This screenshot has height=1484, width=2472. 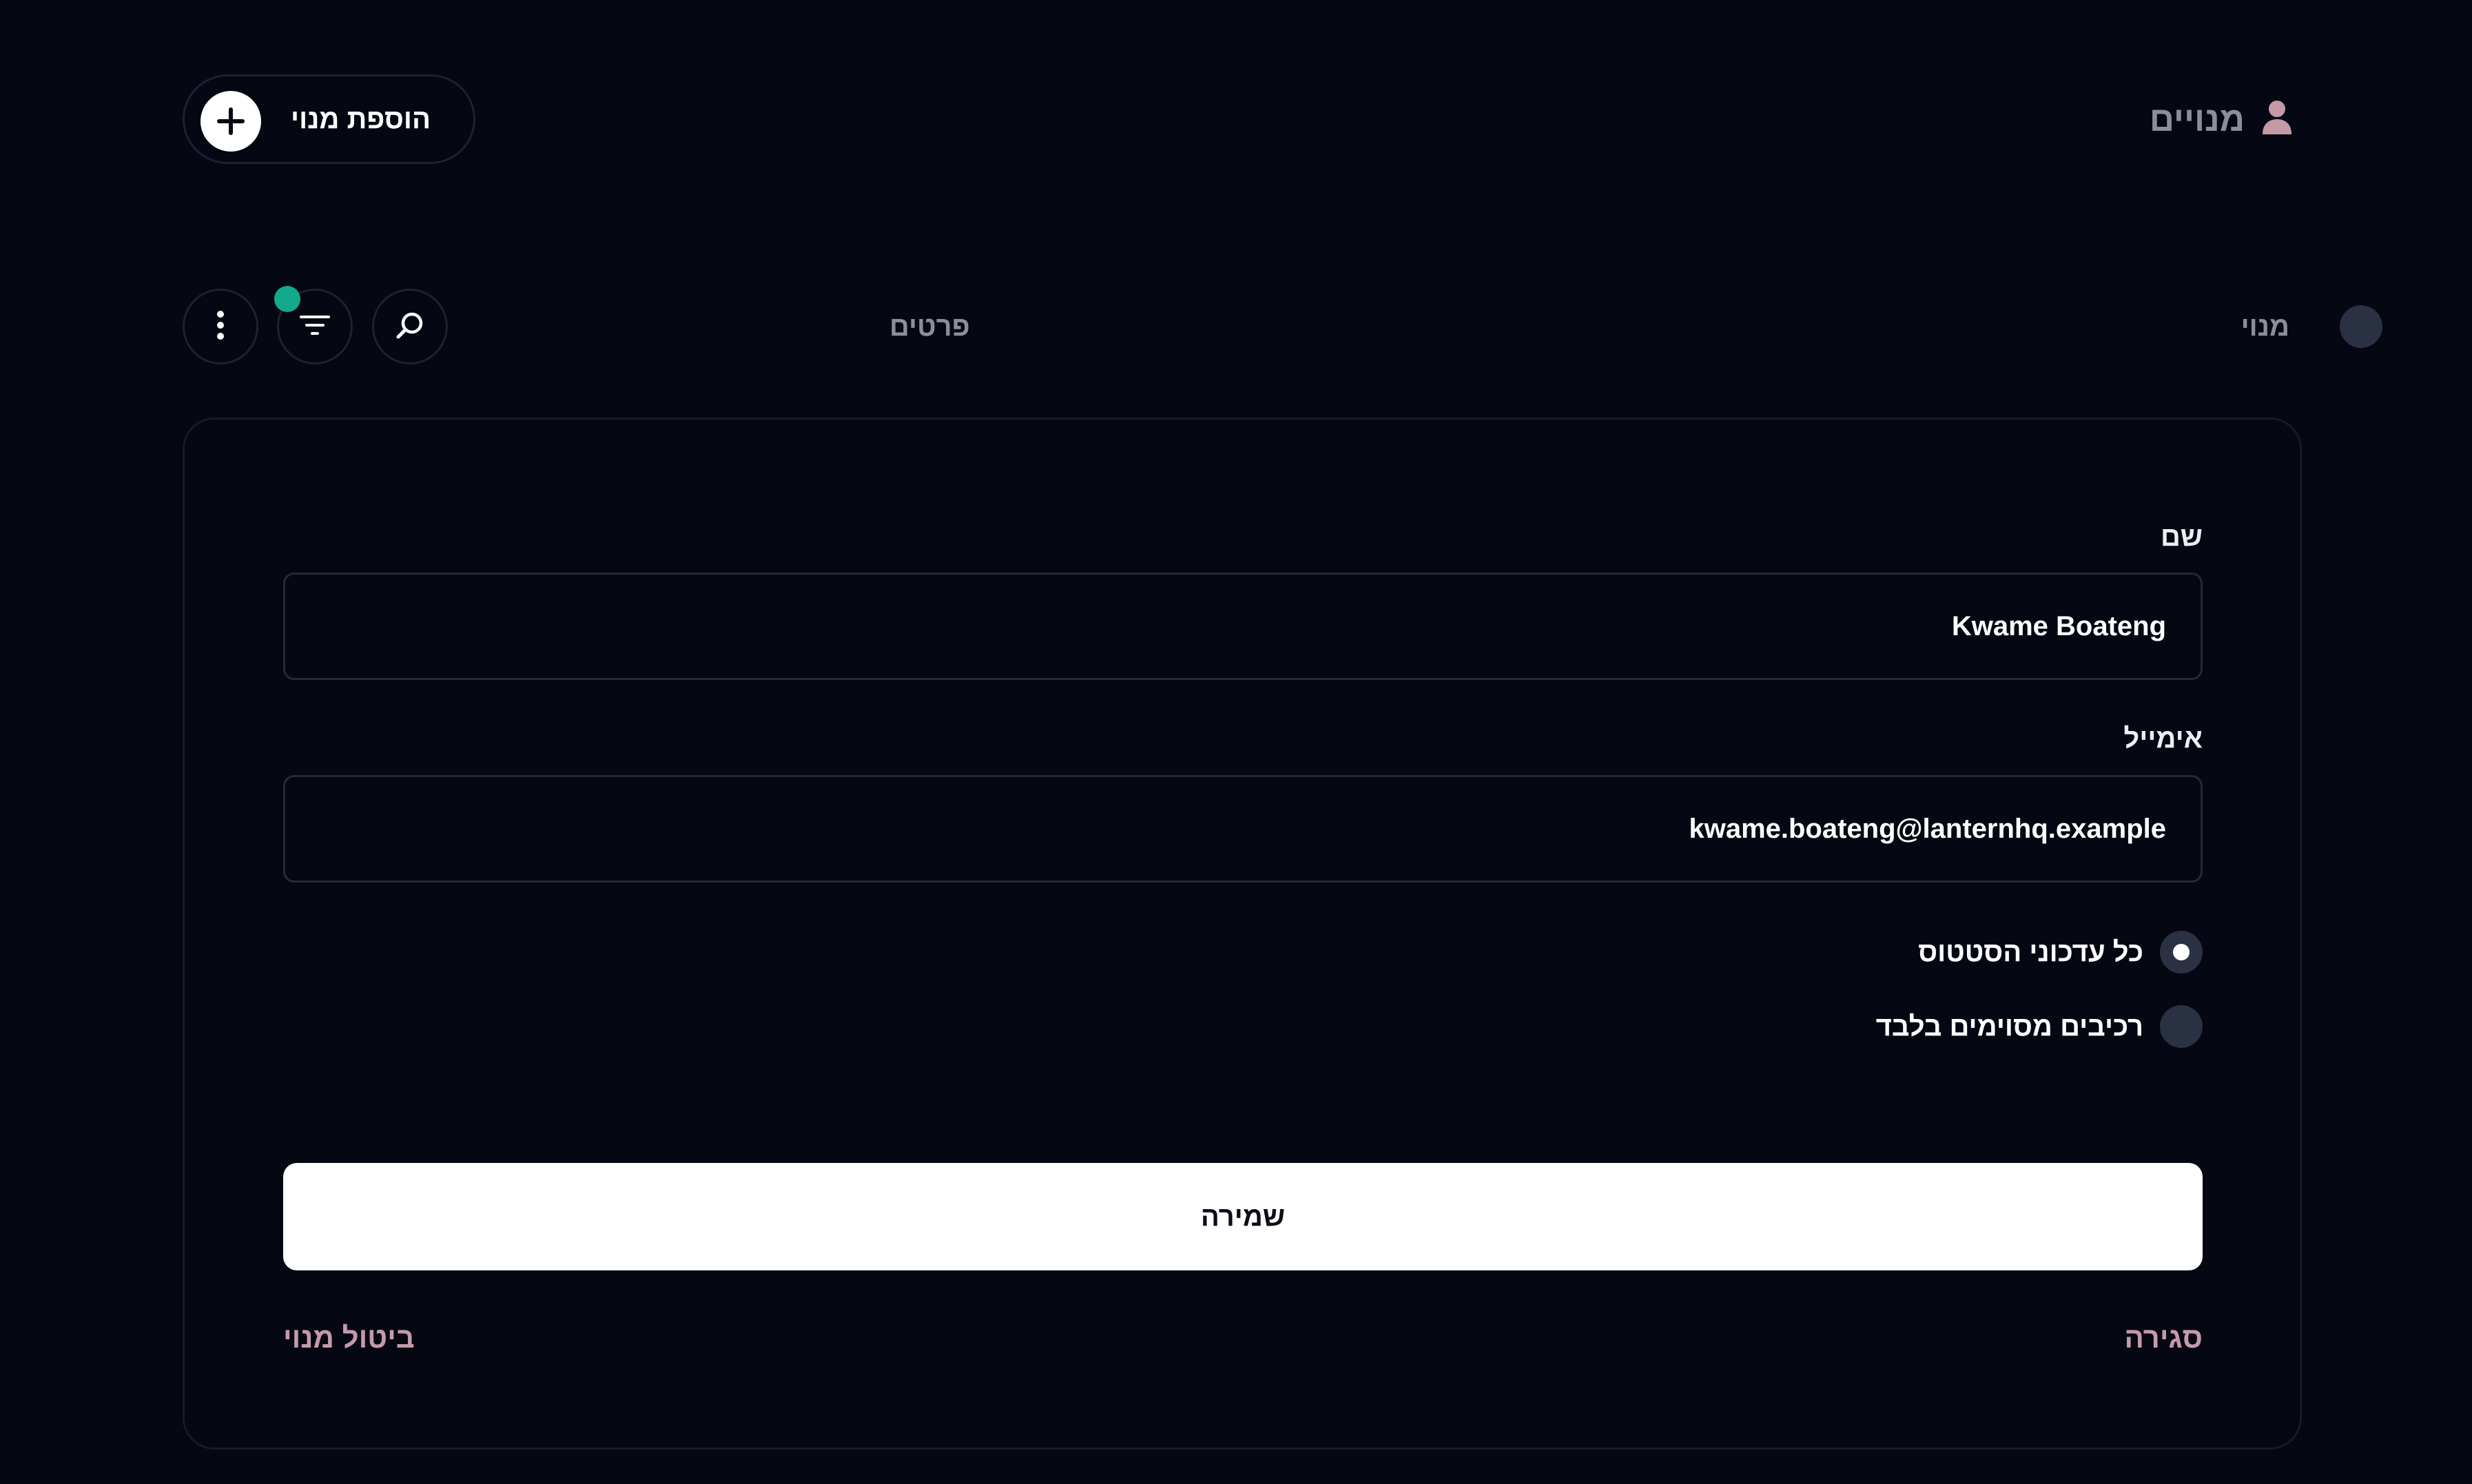 I want to click on plus-icon, so click(x=230, y=121).